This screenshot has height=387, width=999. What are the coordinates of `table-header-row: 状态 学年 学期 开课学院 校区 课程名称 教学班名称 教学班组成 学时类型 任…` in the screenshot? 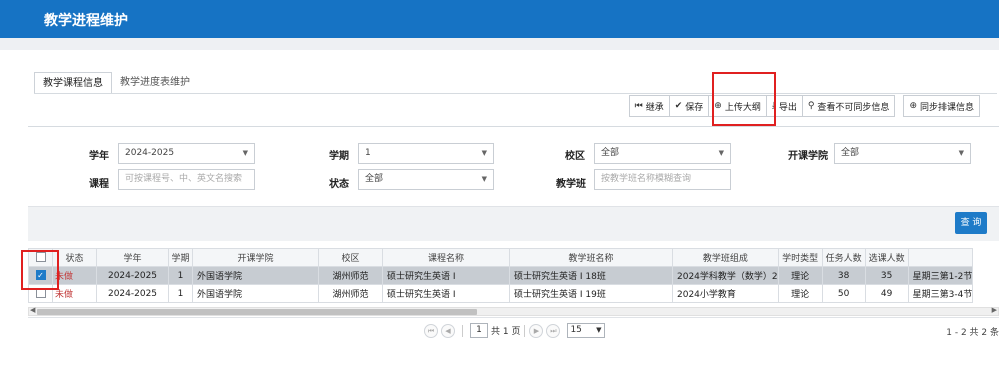 It's located at (501, 257).